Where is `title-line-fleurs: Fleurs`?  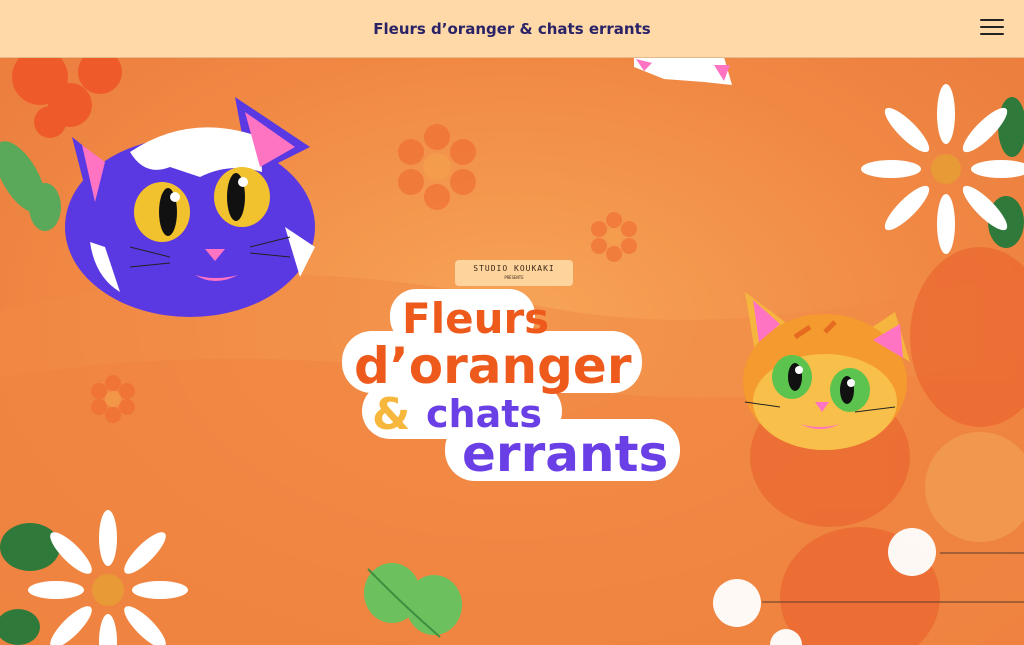 title-line-fleurs: Fleurs is located at coordinates (475, 318).